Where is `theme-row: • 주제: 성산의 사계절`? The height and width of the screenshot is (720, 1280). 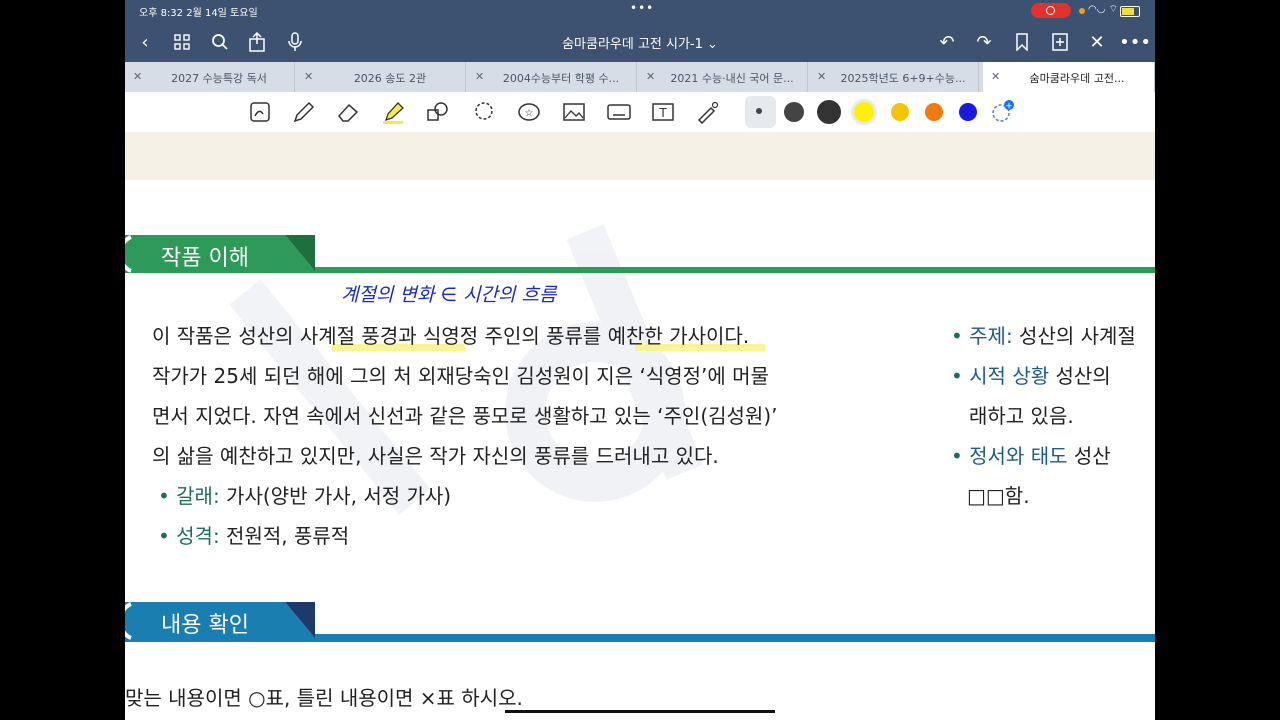
theme-row: • 주제: 성산의 사계절 is located at coordinates (1043, 334).